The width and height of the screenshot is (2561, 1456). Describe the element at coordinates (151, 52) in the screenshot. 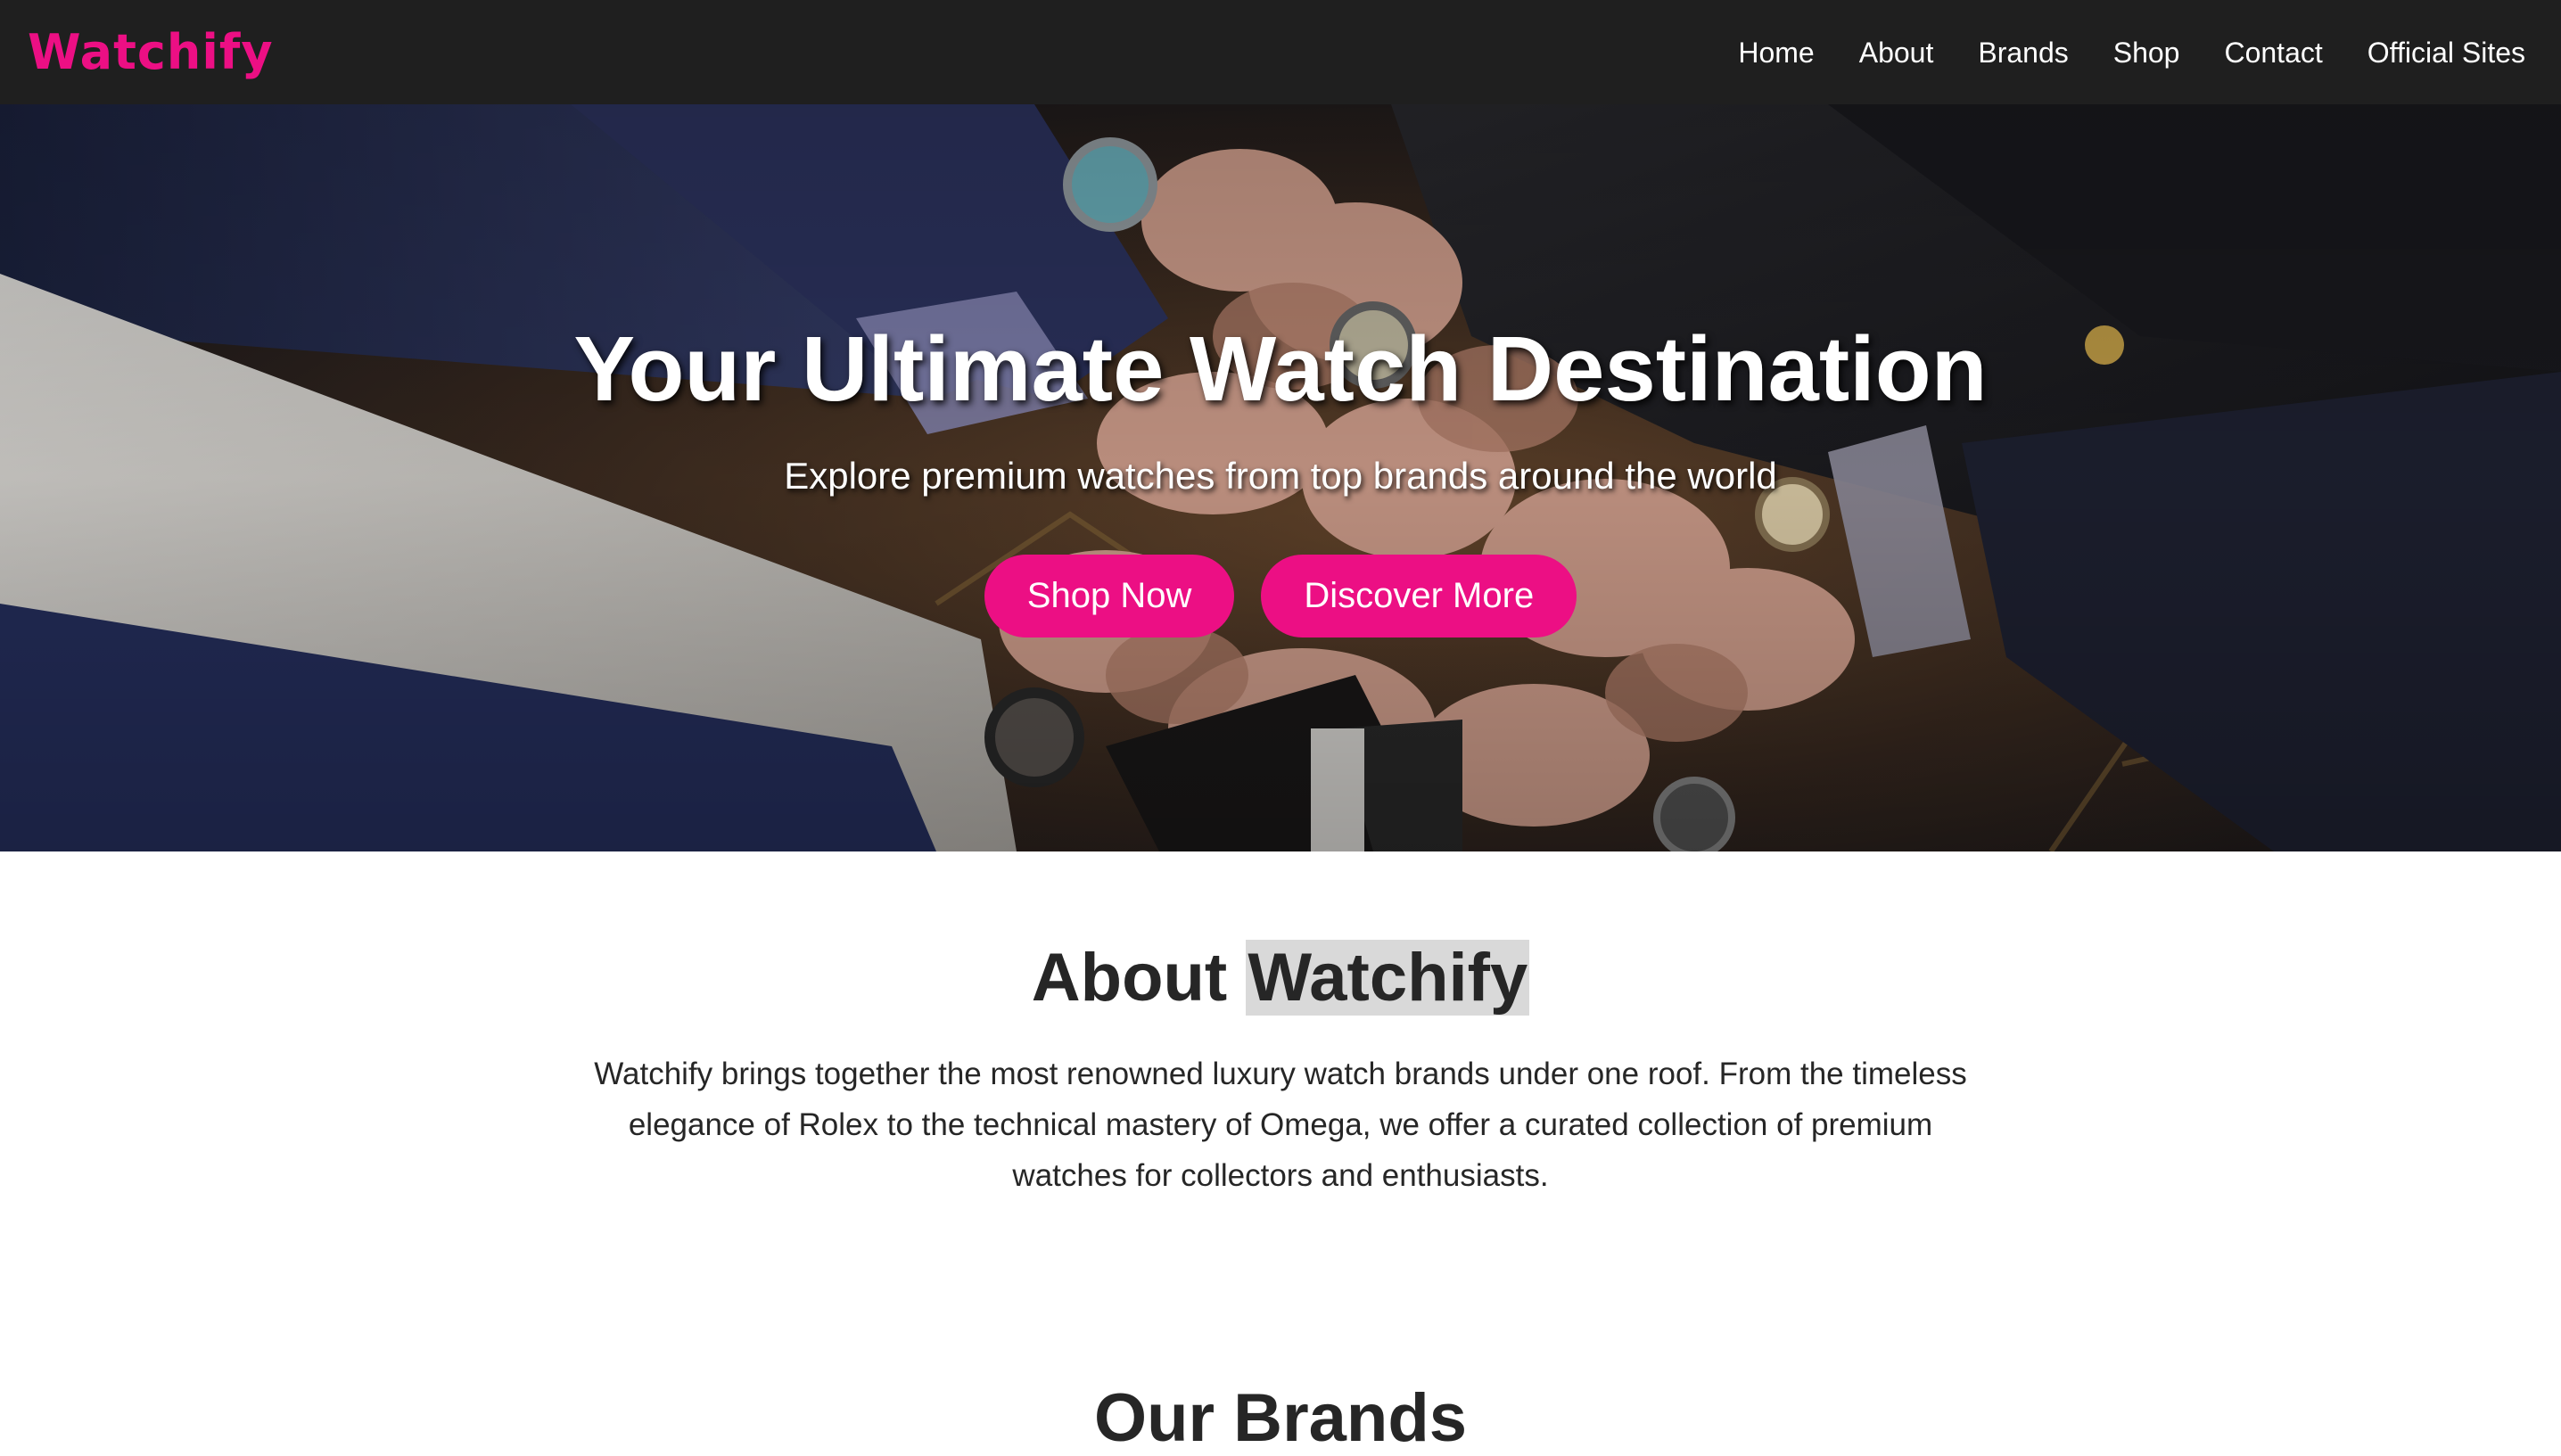

I see `site-logo: Watchify` at that location.